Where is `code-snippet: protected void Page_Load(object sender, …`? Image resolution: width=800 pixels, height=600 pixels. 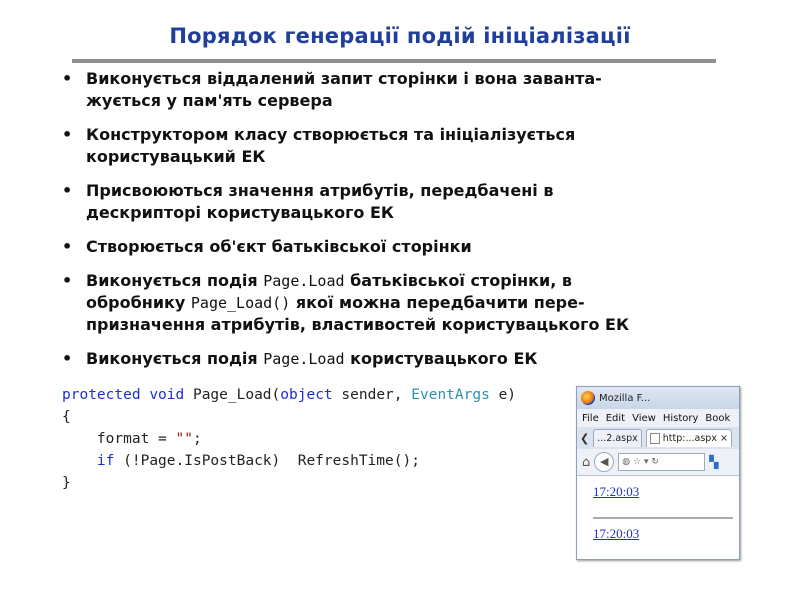
code-snippet: protected void Page_Load(object sender, … is located at coordinates (289, 439).